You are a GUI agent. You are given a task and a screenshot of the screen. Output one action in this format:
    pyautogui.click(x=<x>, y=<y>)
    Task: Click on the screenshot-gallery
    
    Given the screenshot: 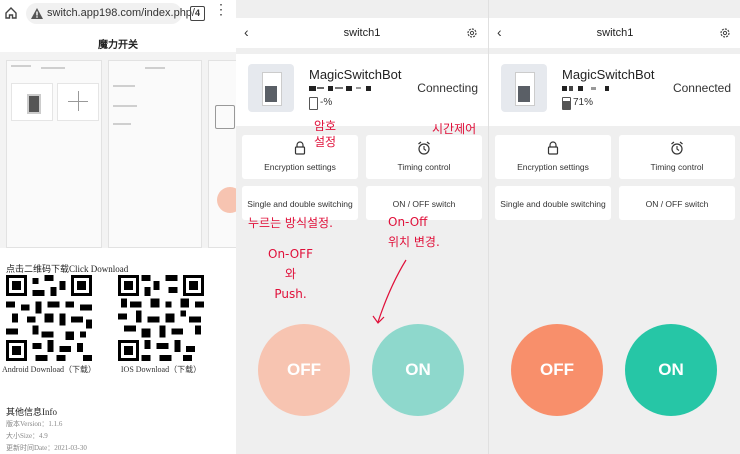 What is the action you would take?
    pyautogui.click(x=118, y=150)
    